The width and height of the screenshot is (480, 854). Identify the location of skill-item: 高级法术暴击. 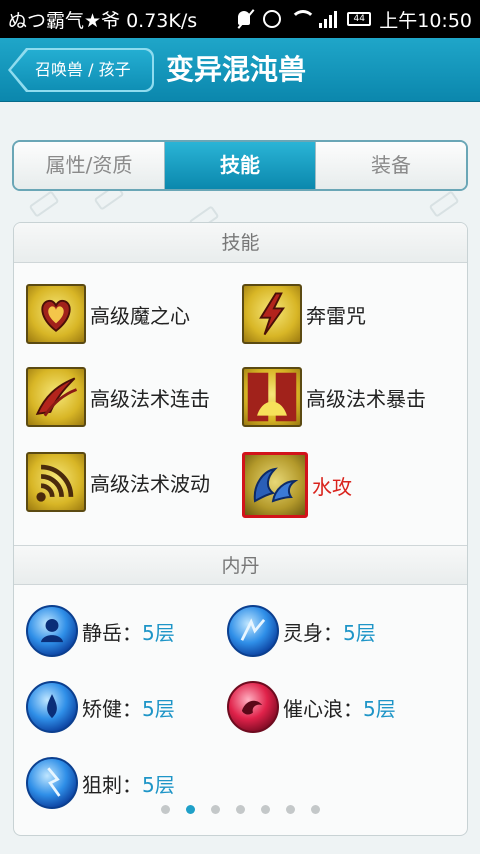
(334, 397).